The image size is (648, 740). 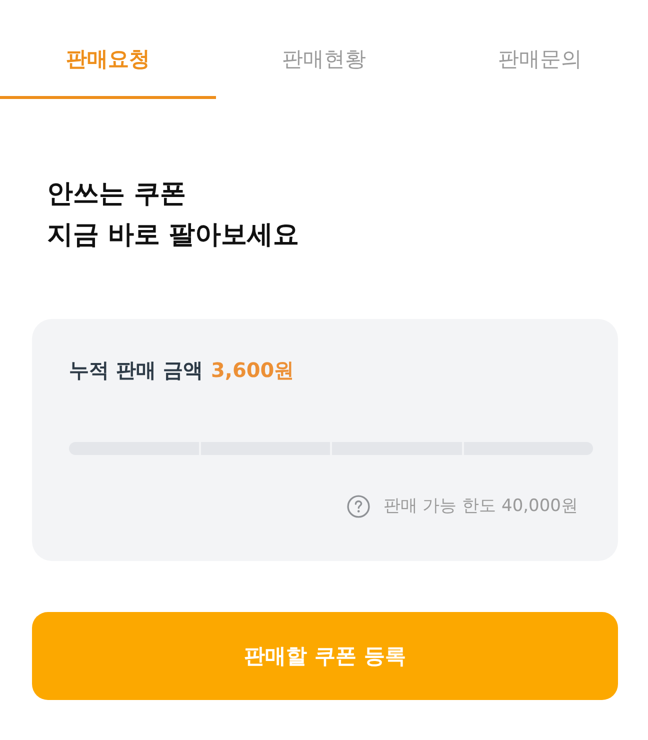 I want to click on sales-total-amount: 3,600원, so click(x=252, y=370).